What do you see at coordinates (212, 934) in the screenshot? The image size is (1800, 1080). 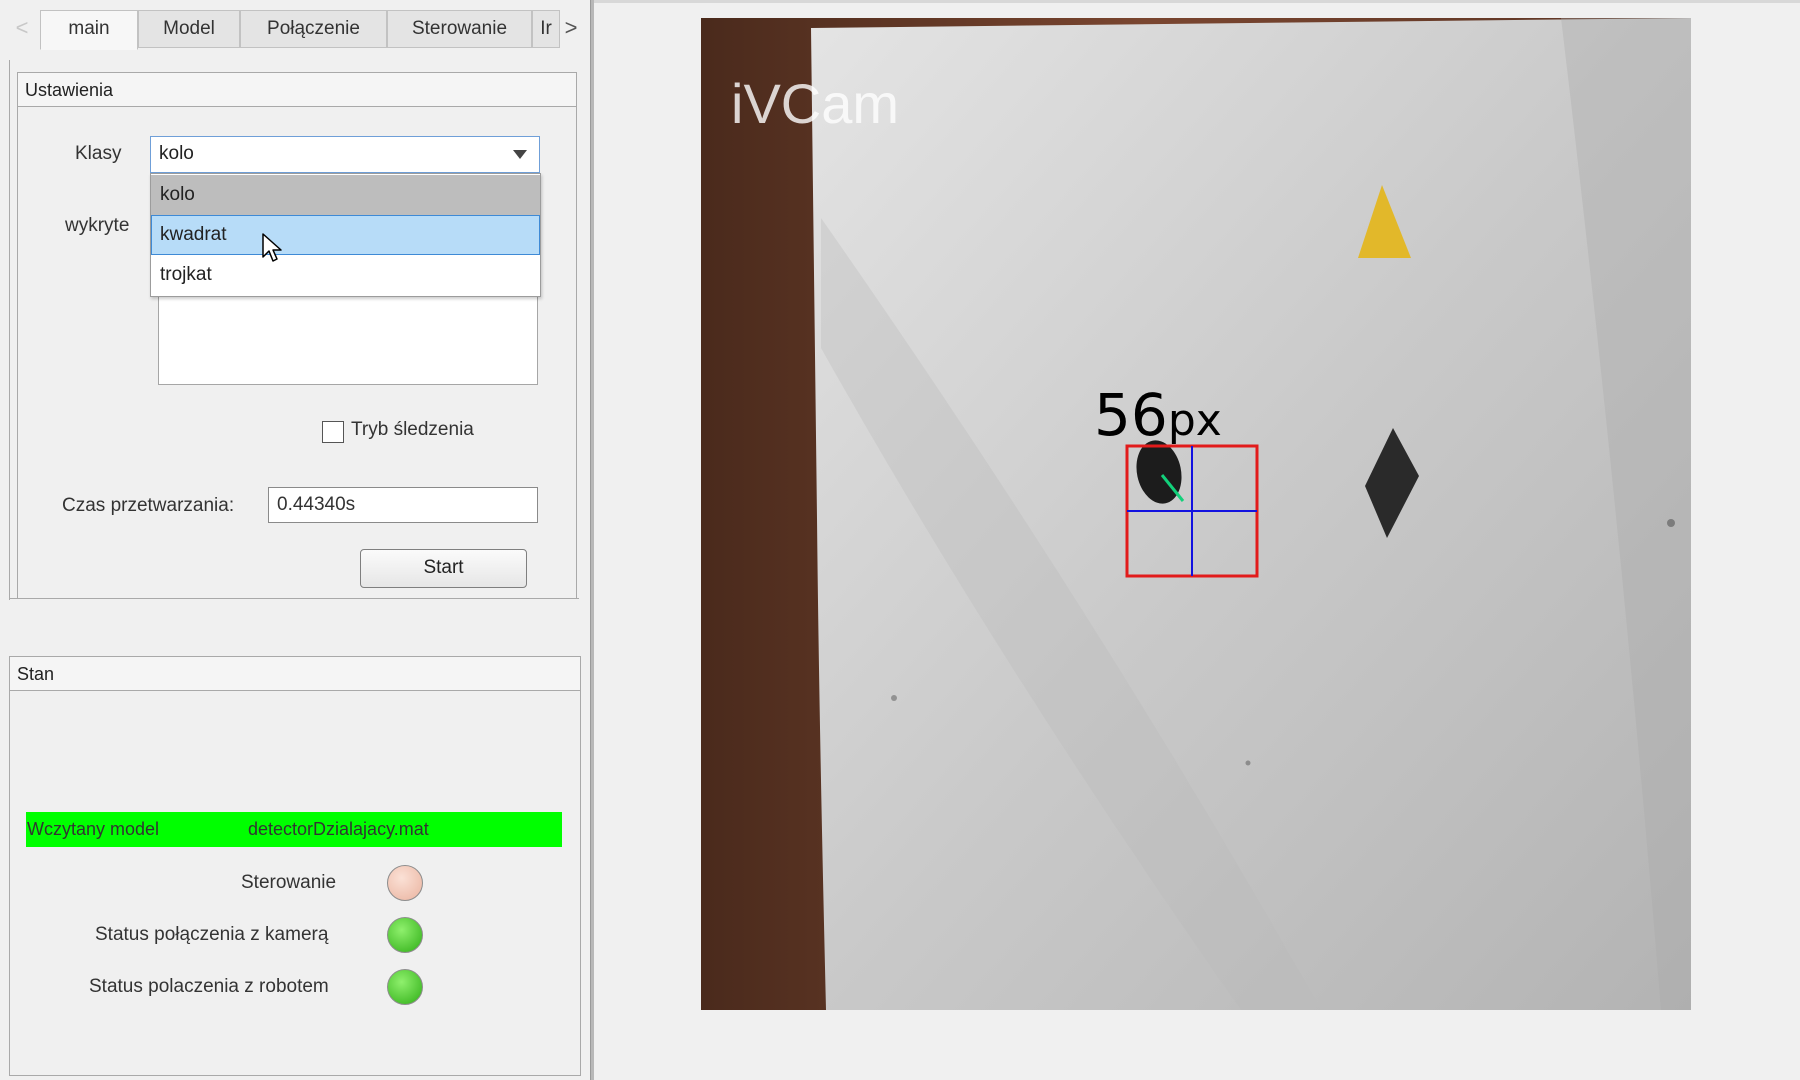 I see `camera-status-label: Status połączenia z kamerą` at bounding box center [212, 934].